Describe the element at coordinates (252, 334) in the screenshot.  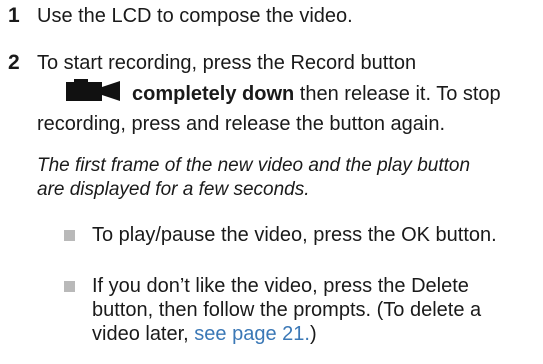
I see `see-page-link: see page 21.` at that location.